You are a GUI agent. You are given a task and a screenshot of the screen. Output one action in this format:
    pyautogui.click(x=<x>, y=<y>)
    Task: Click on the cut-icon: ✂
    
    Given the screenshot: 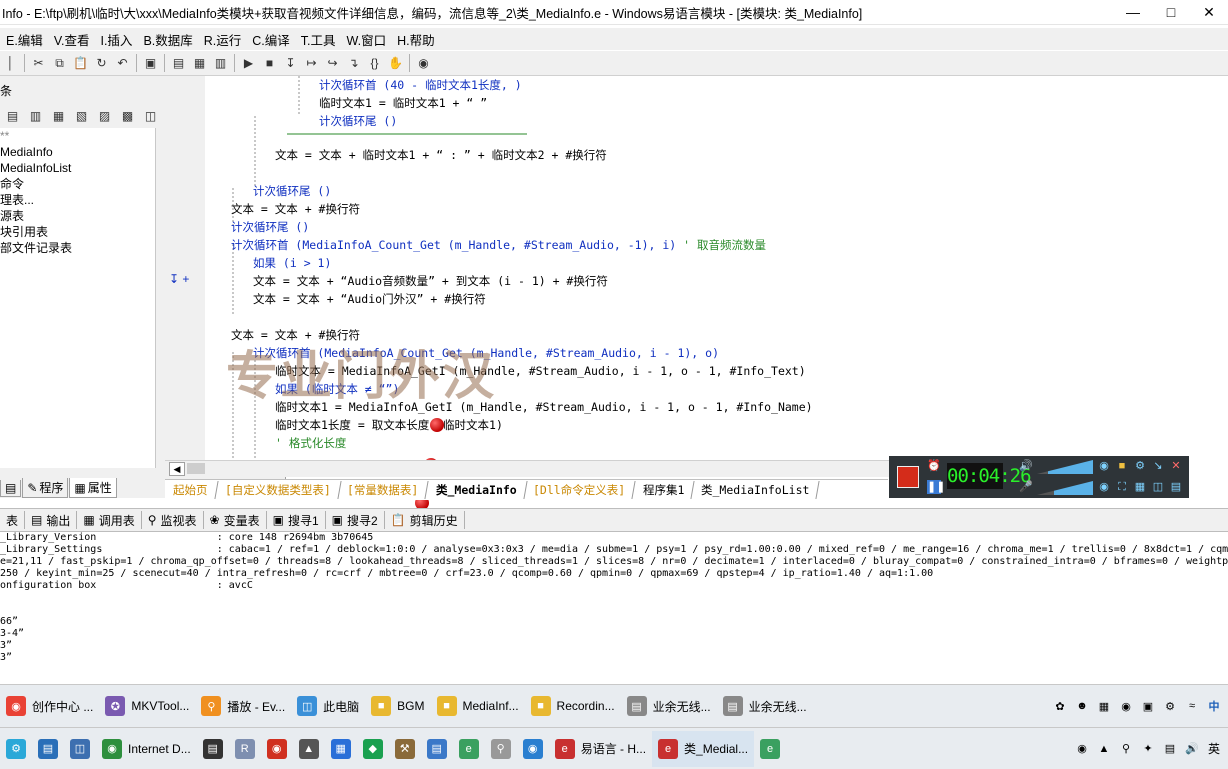 What is the action you would take?
    pyautogui.click(x=38, y=63)
    